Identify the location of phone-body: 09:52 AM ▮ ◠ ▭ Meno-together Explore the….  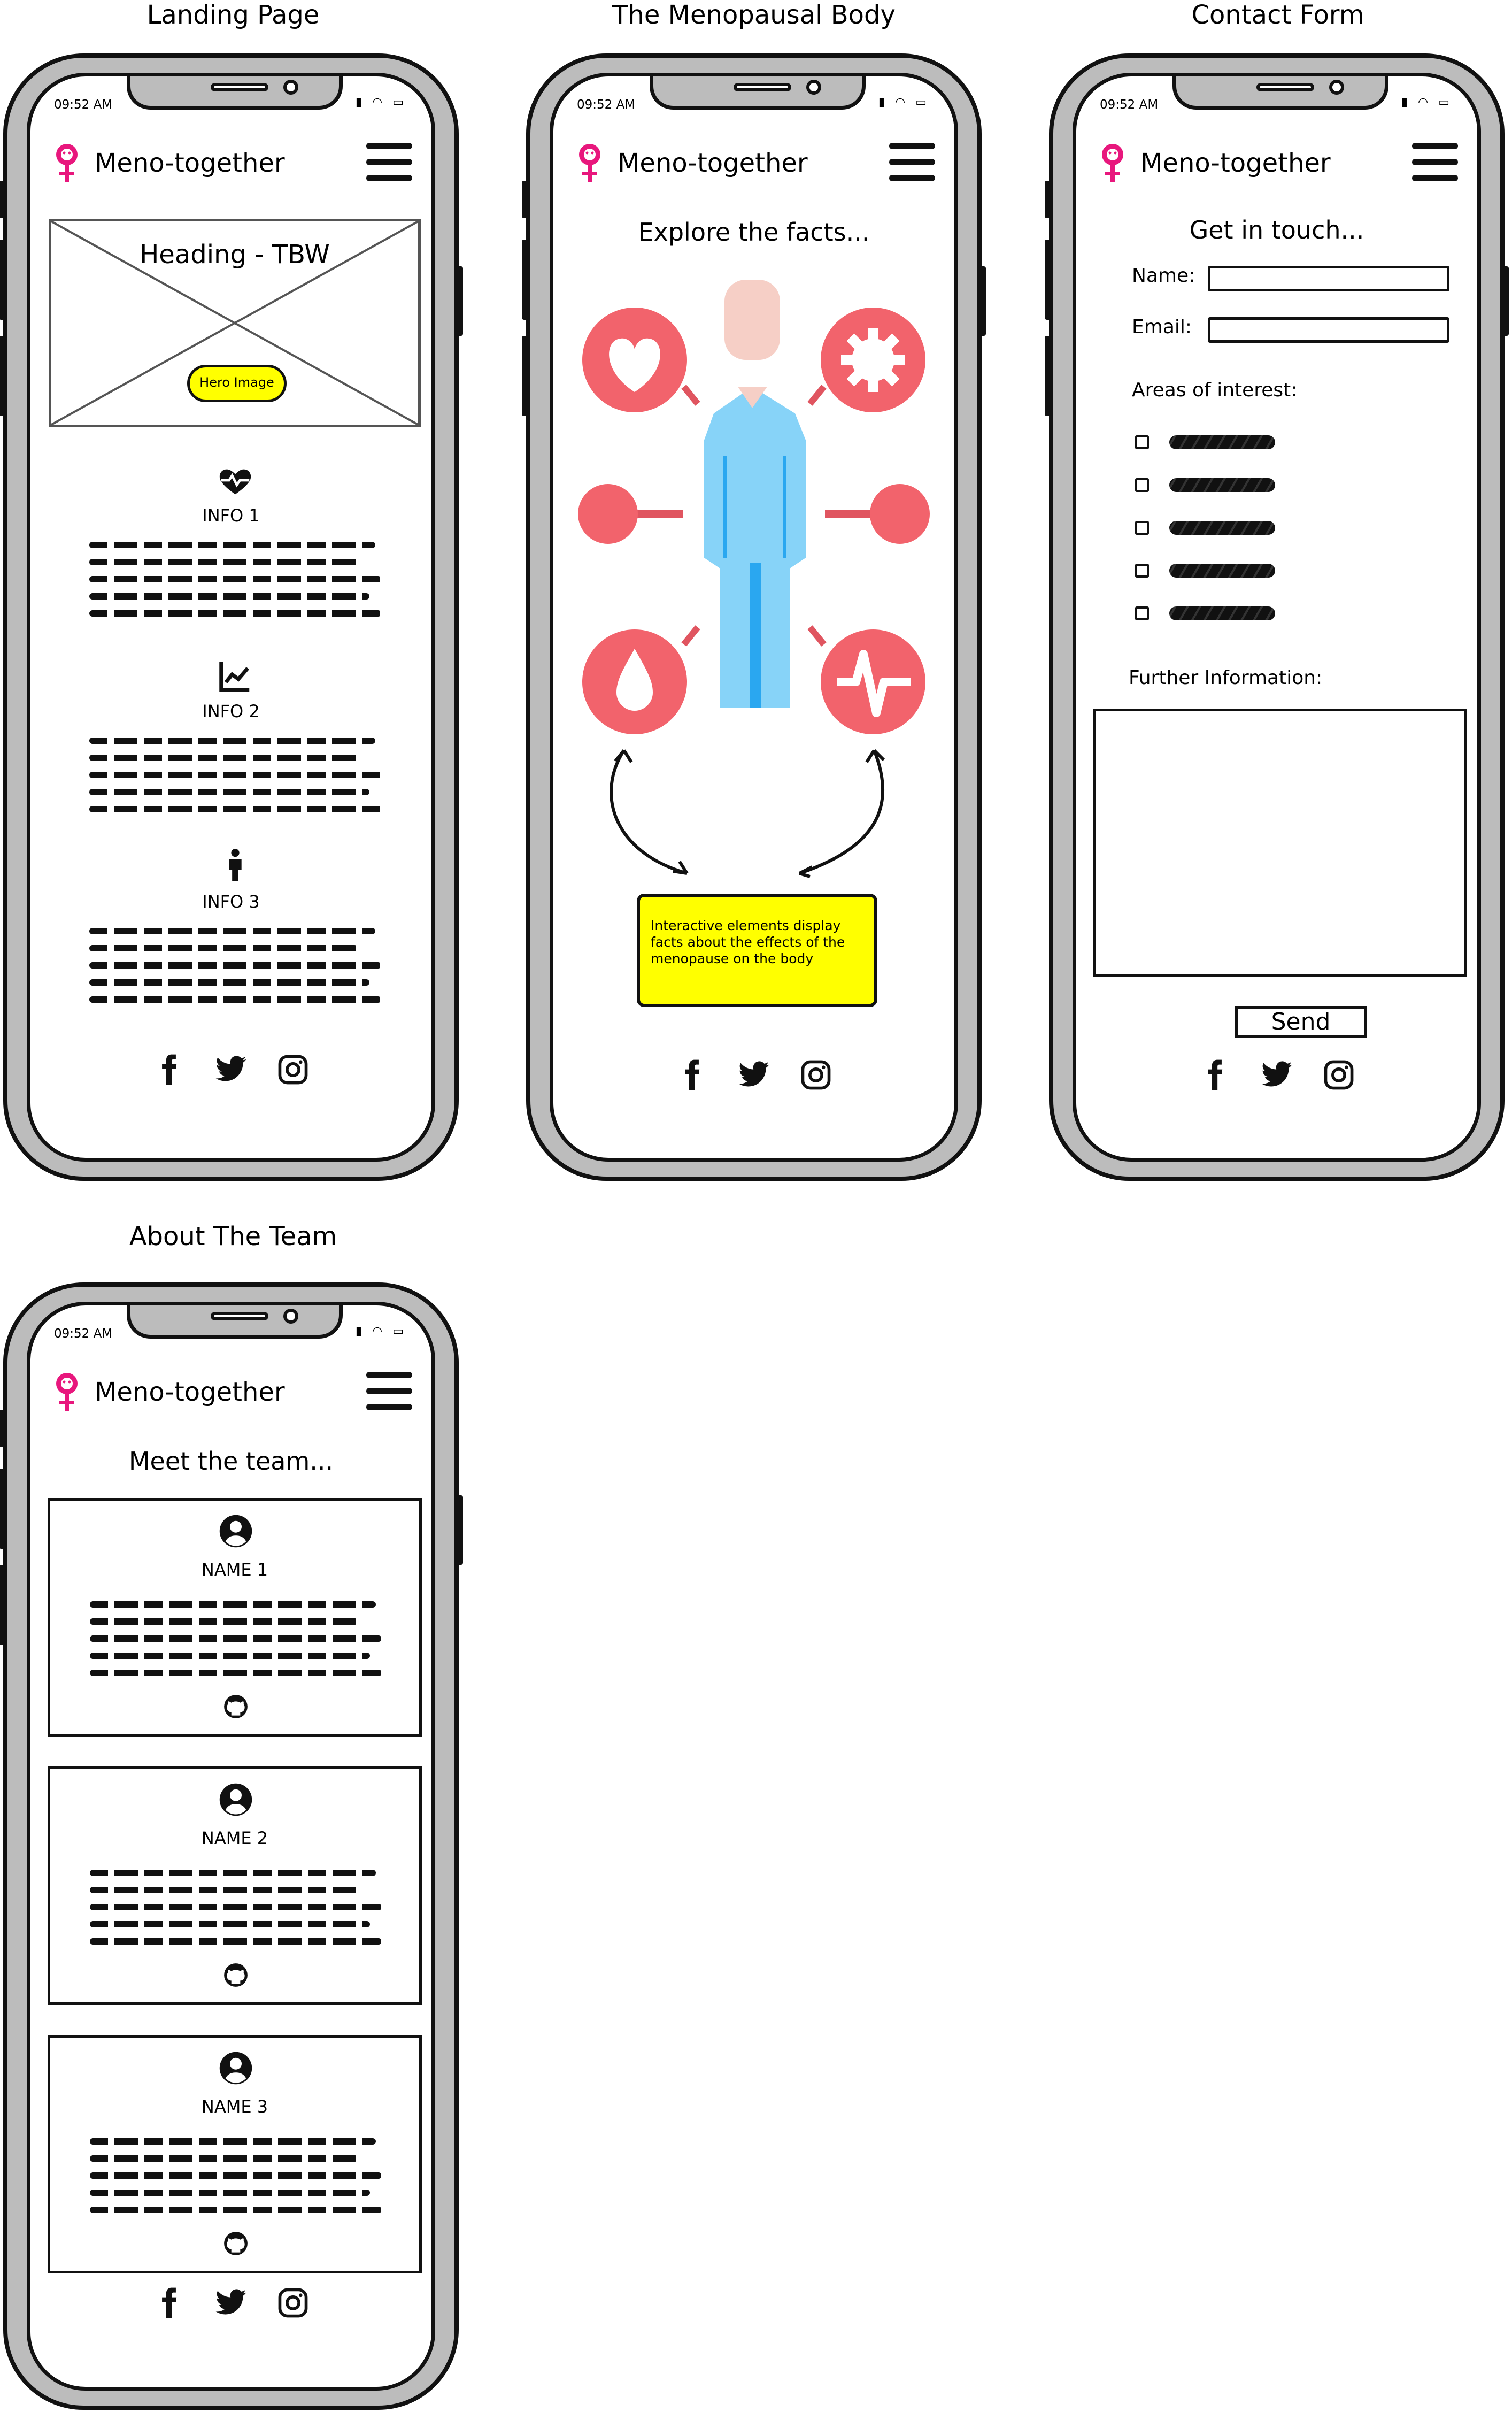
(754, 617).